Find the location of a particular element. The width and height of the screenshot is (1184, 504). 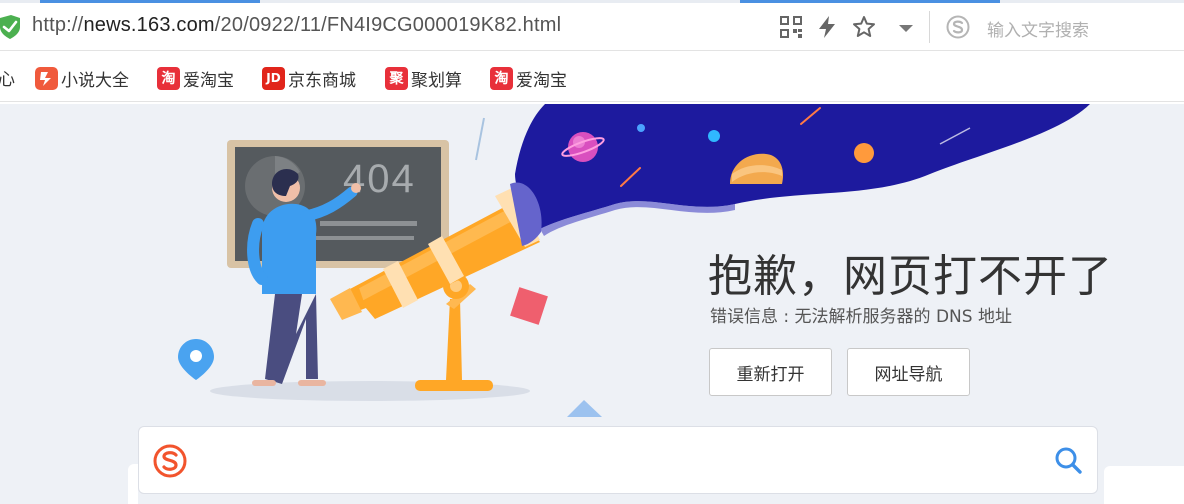

url-navigation-button: 网址导航 is located at coordinates (908, 372).